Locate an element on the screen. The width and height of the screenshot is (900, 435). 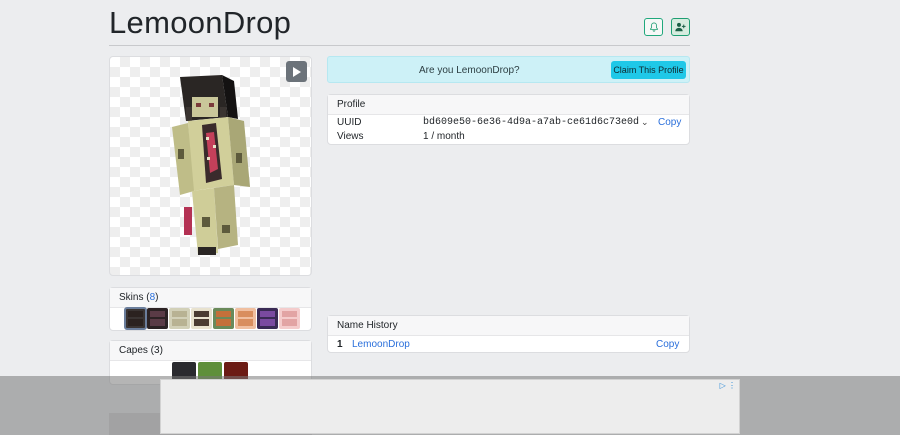
header-divider is located at coordinates (399, 45).